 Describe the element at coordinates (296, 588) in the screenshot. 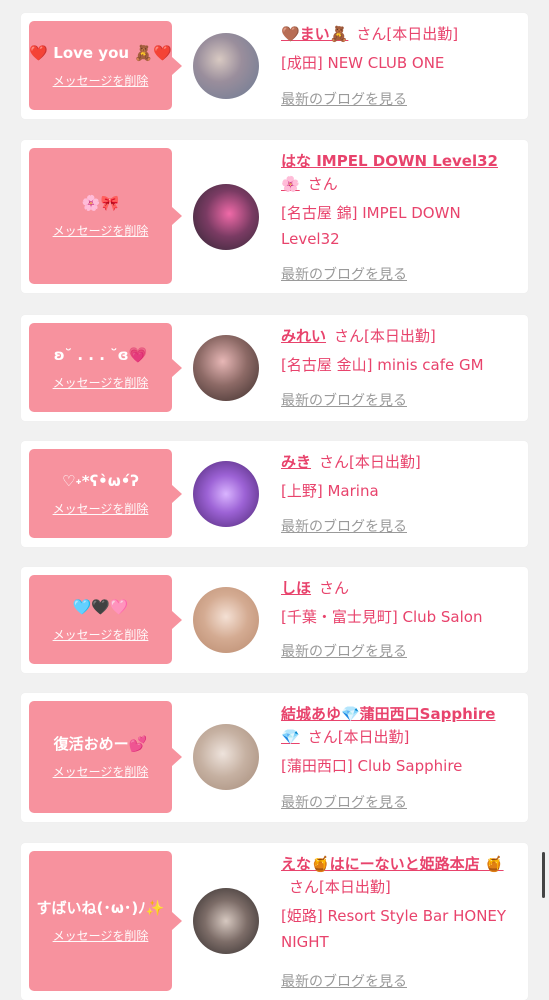

I see `cast-name-link: しほ` at that location.